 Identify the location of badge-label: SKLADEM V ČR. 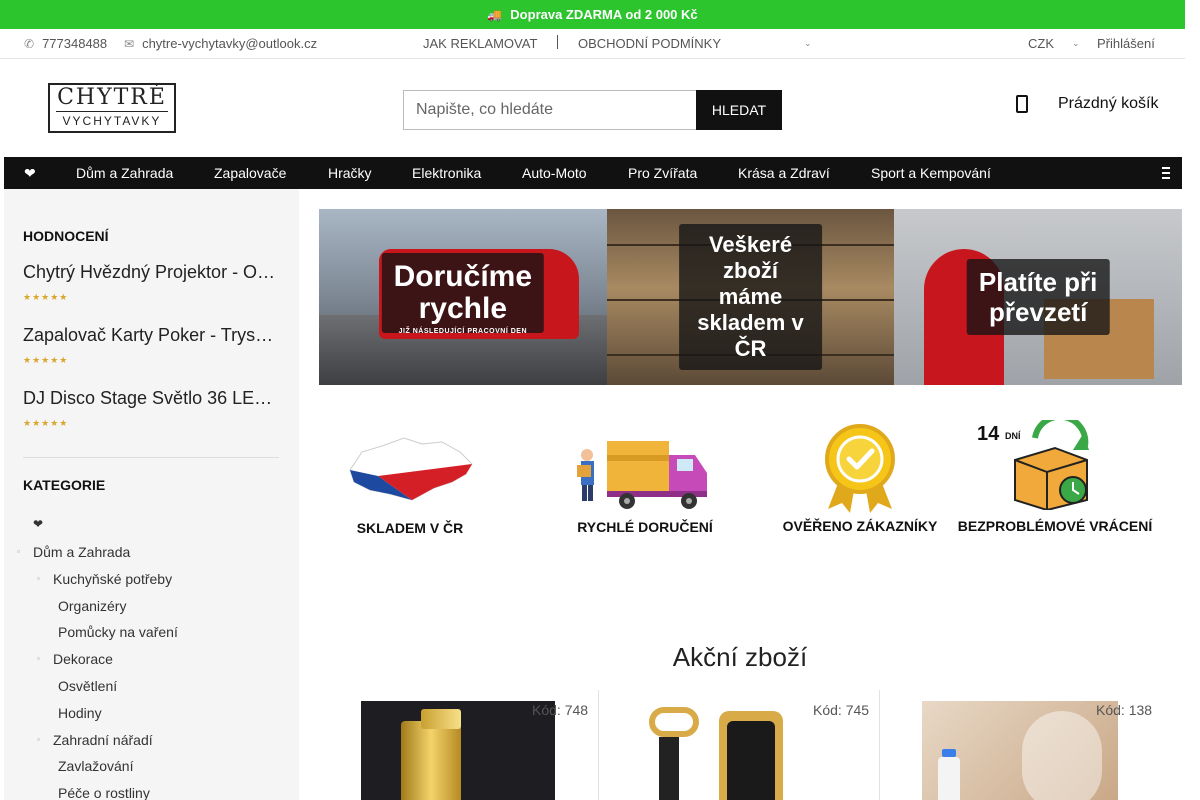
(410, 528).